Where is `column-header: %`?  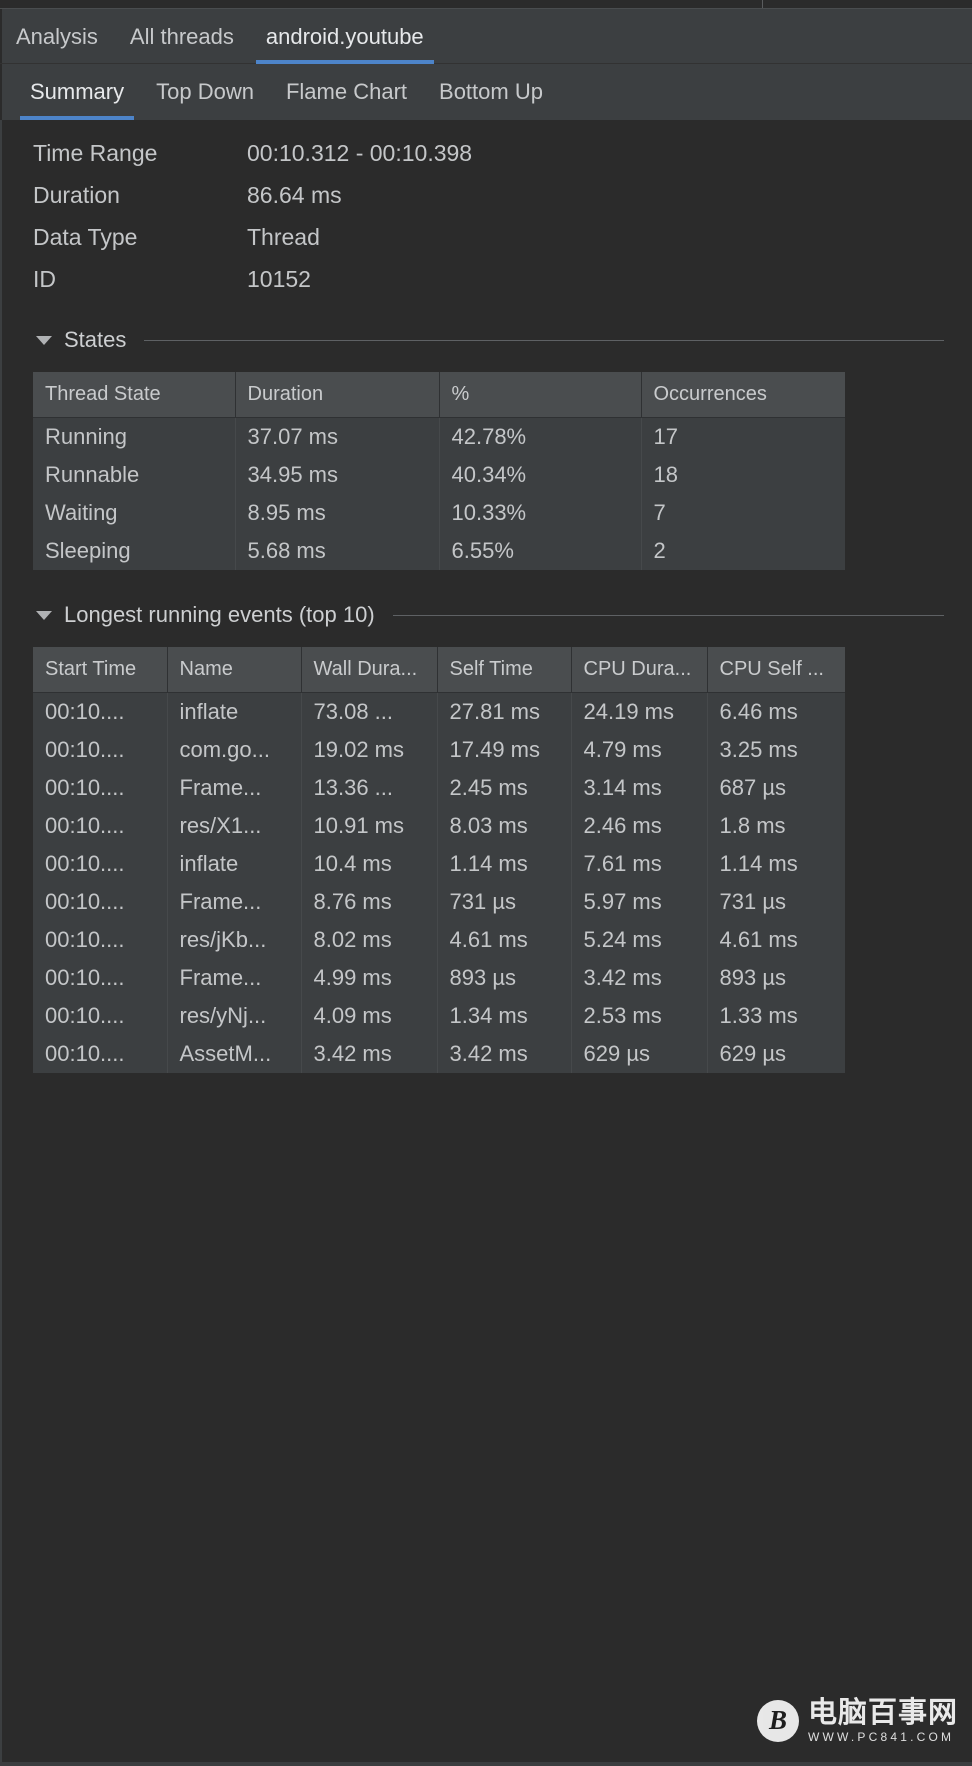
column-header: % is located at coordinates (540, 395).